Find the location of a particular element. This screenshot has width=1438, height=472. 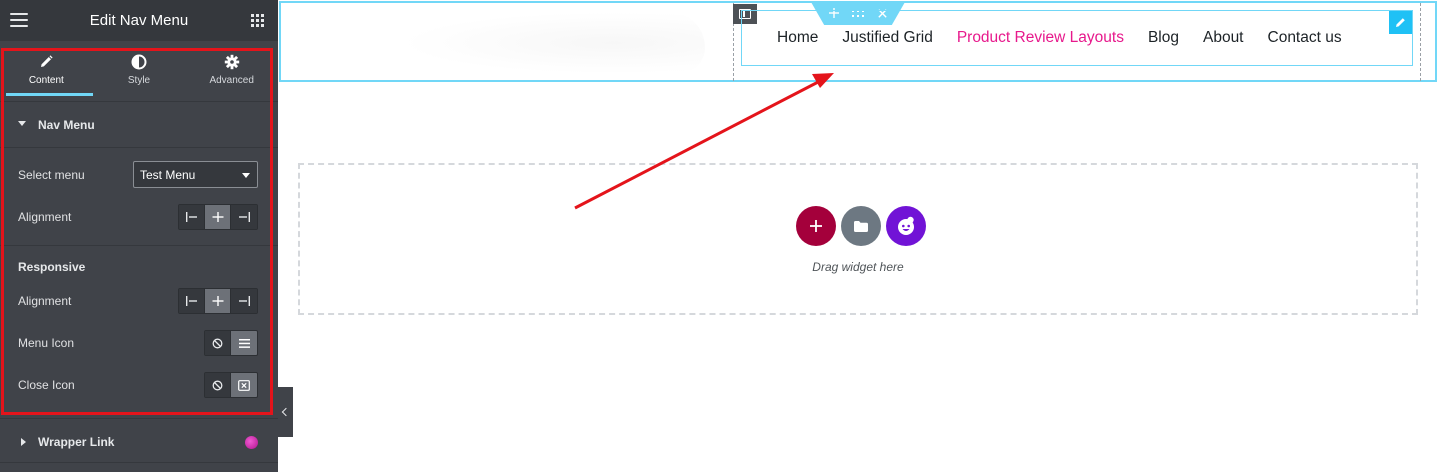

responsive-align-right-button is located at coordinates (244, 301).